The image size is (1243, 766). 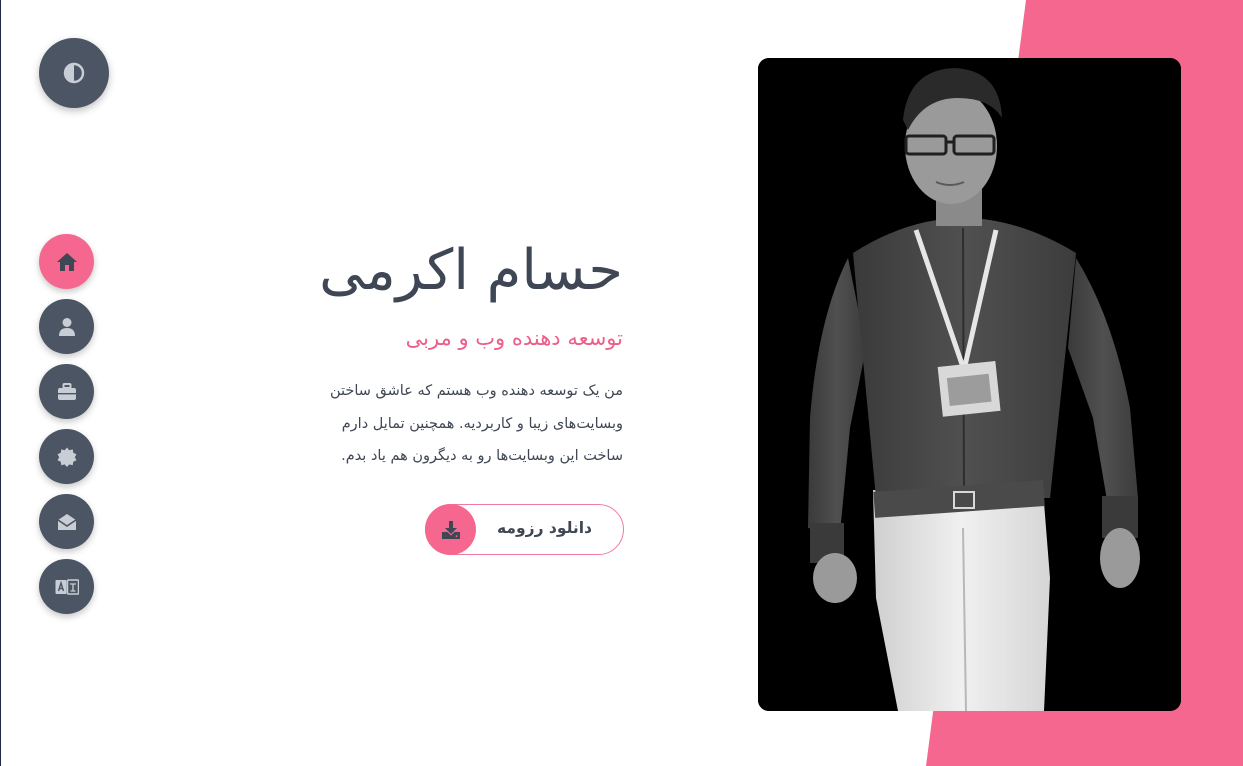 What do you see at coordinates (514, 338) in the screenshot?
I see `job-title: توسعه دهنده وب و مربی` at bounding box center [514, 338].